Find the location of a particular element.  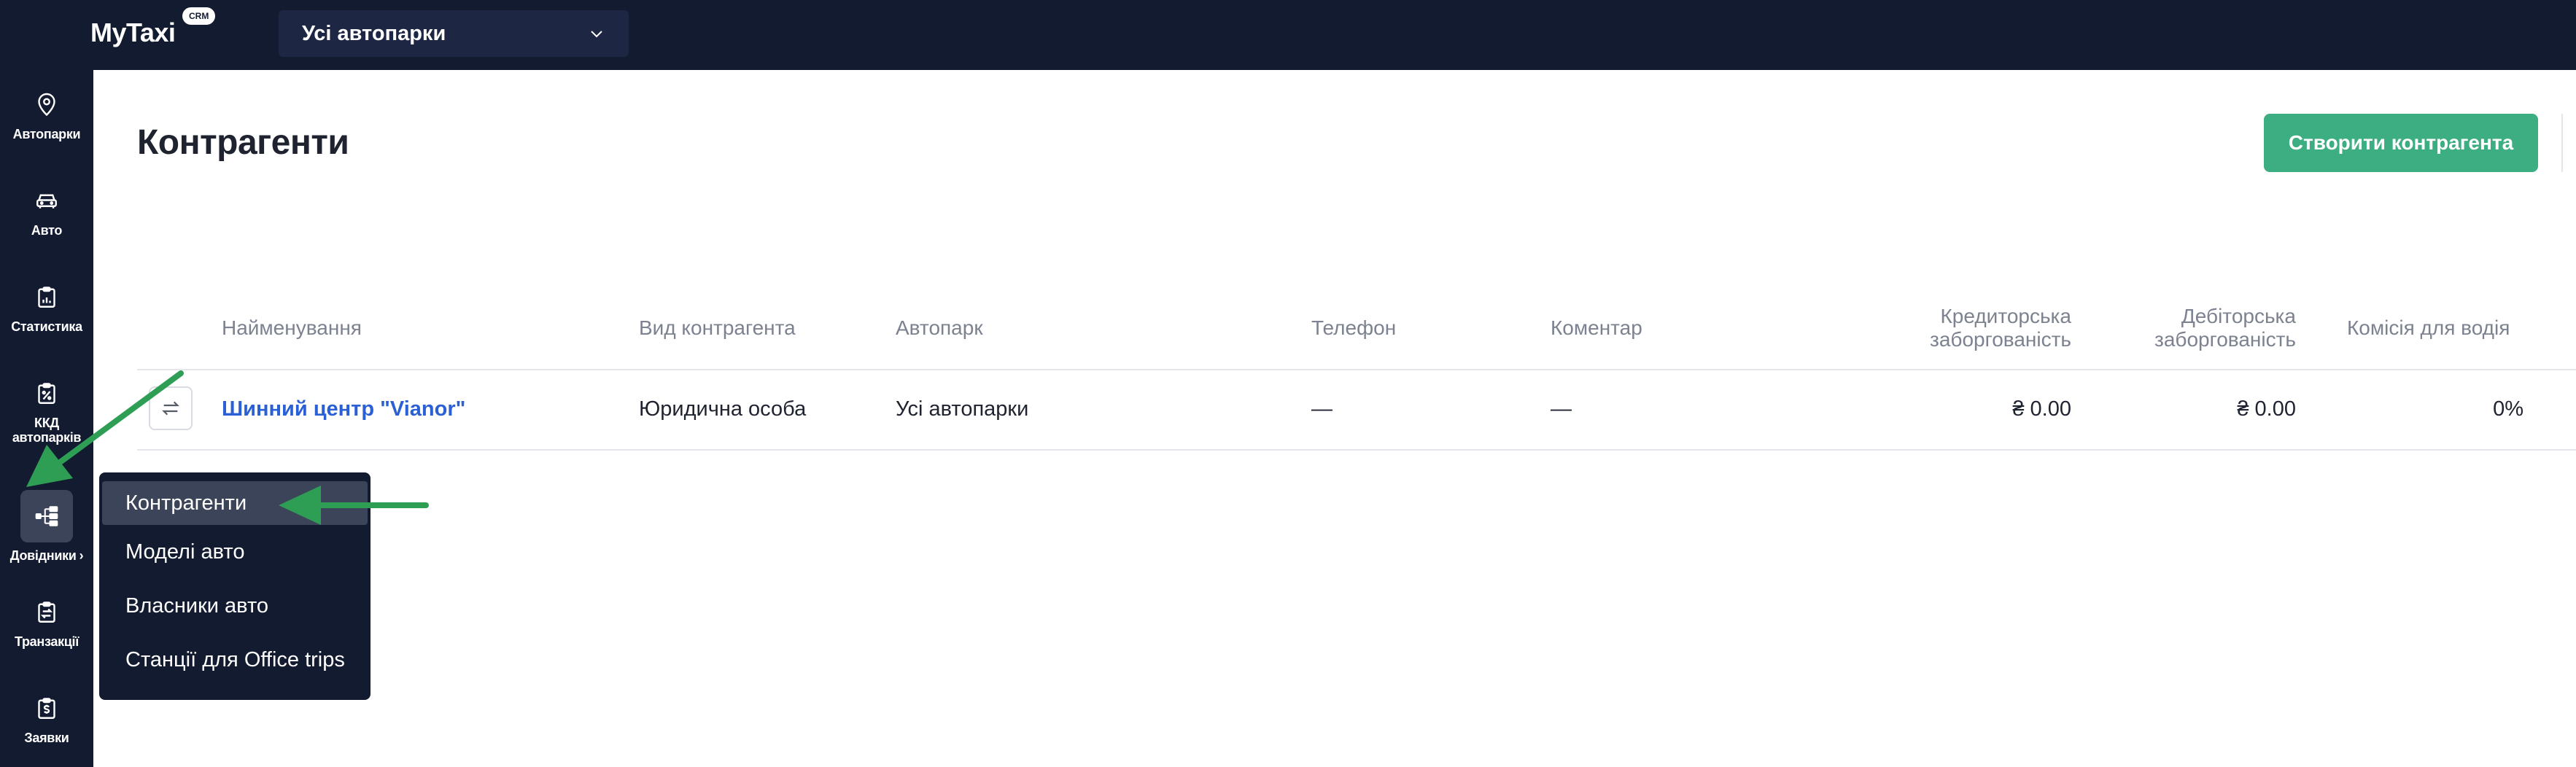

toolbar-divider is located at coordinates (2562, 143).